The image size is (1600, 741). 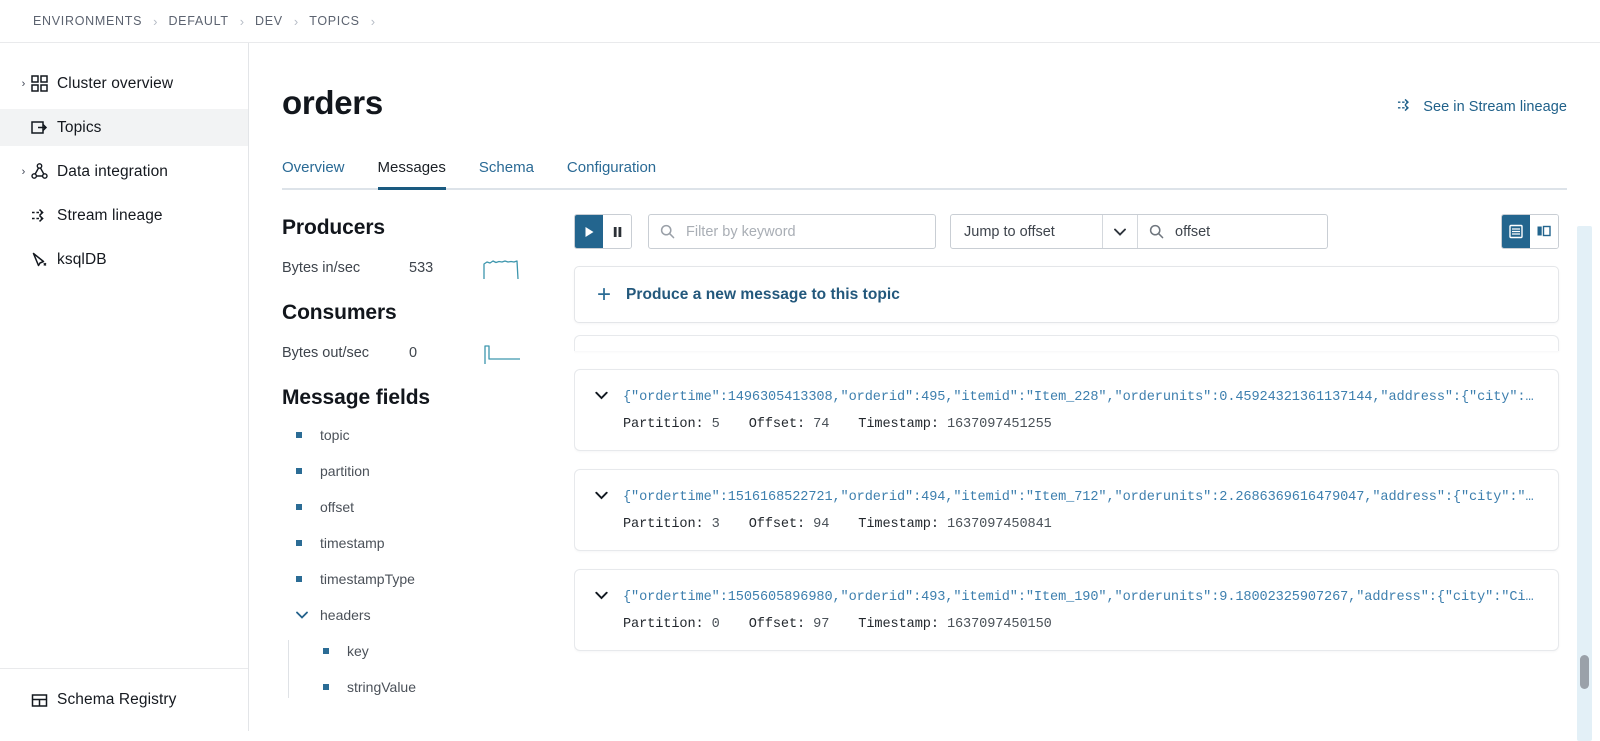 What do you see at coordinates (506, 174) in the screenshot?
I see `tab-schema: Schema` at bounding box center [506, 174].